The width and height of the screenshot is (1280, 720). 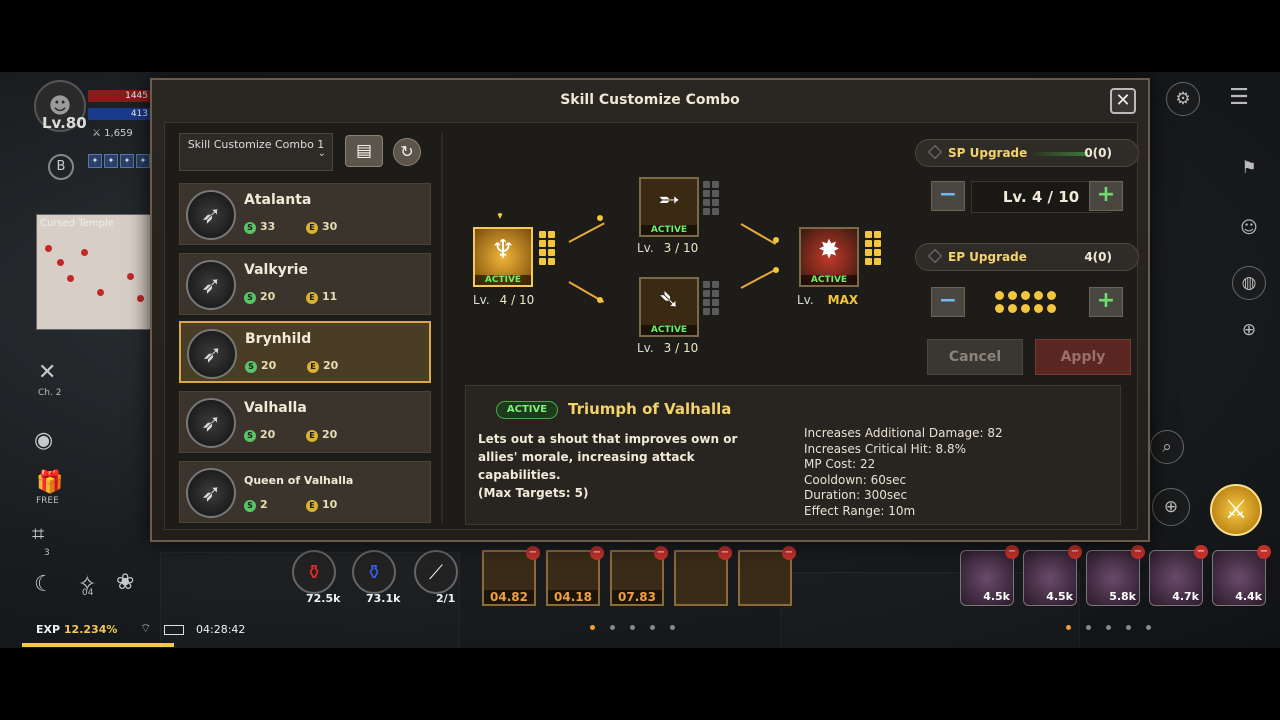 I want to click on red-potion-icon: ⚱, so click(x=314, y=572).